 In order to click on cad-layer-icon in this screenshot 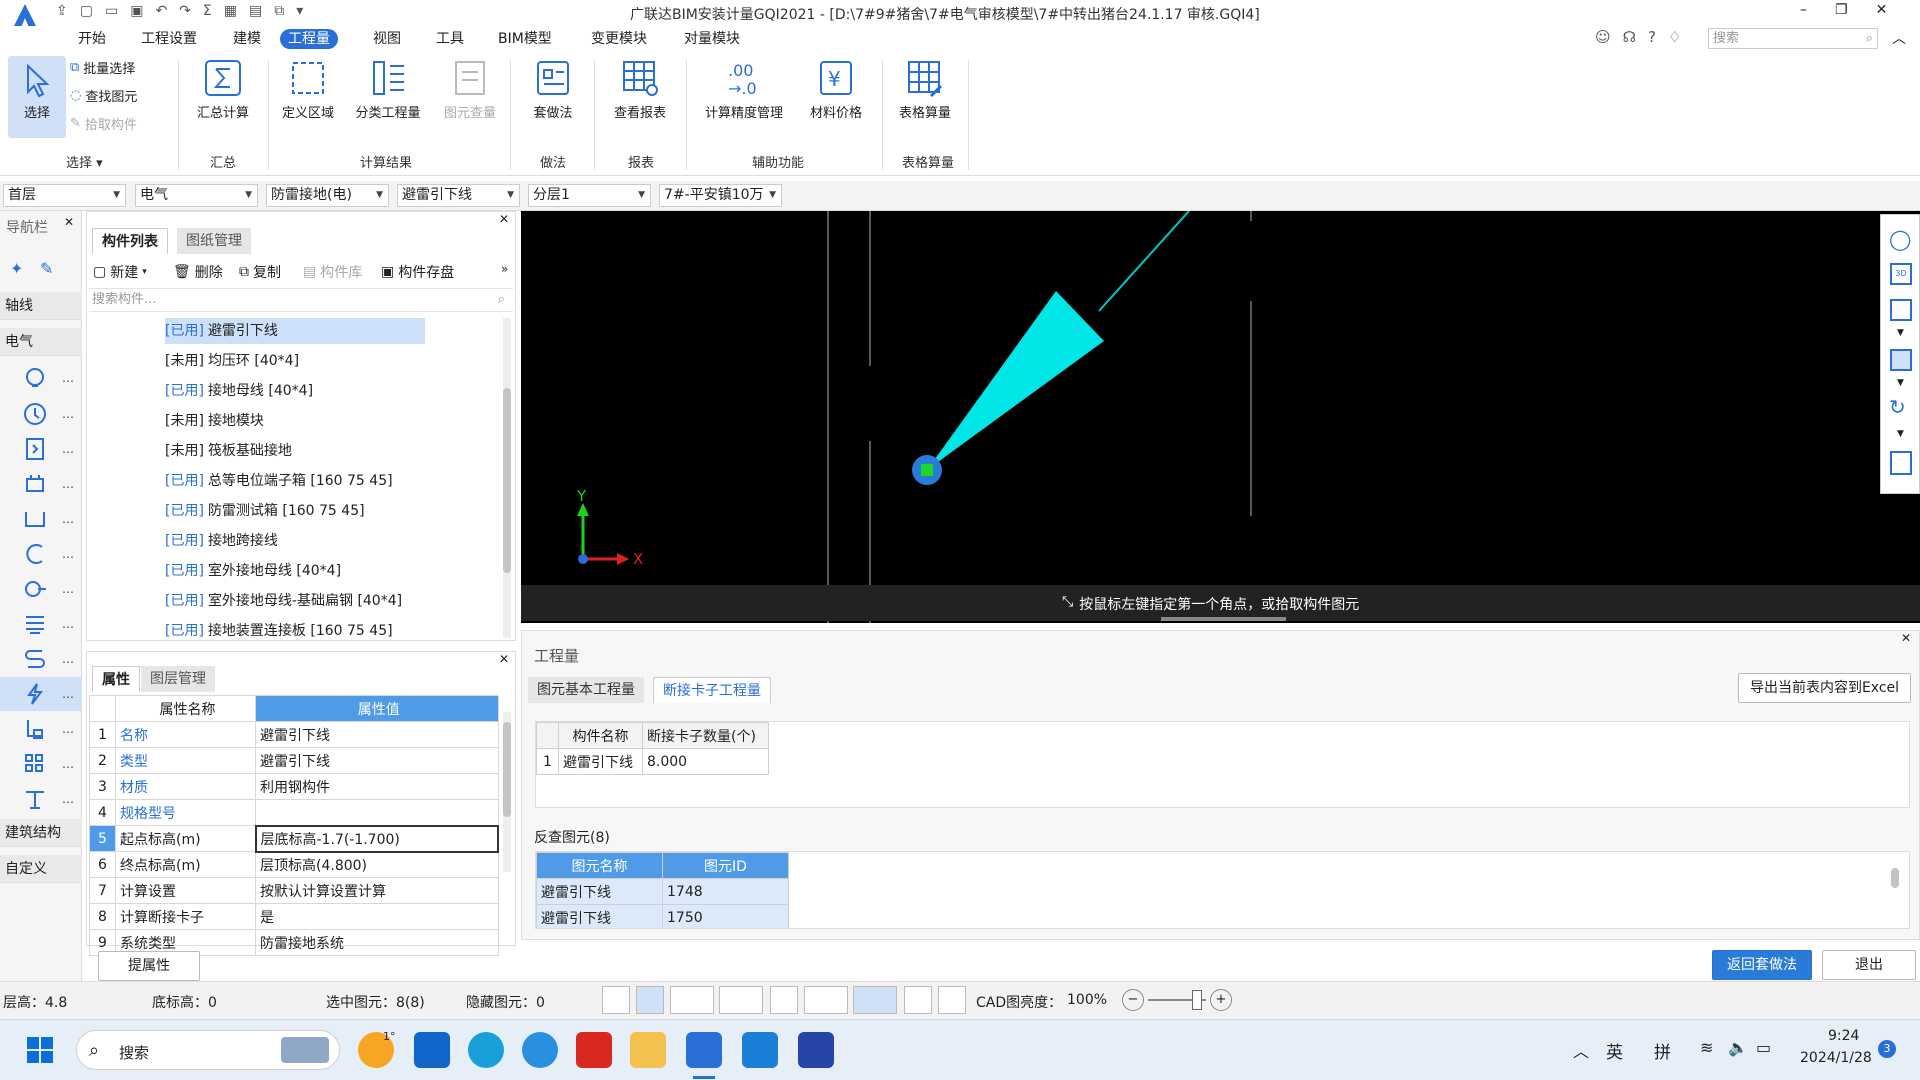, I will do `click(918, 1000)`.